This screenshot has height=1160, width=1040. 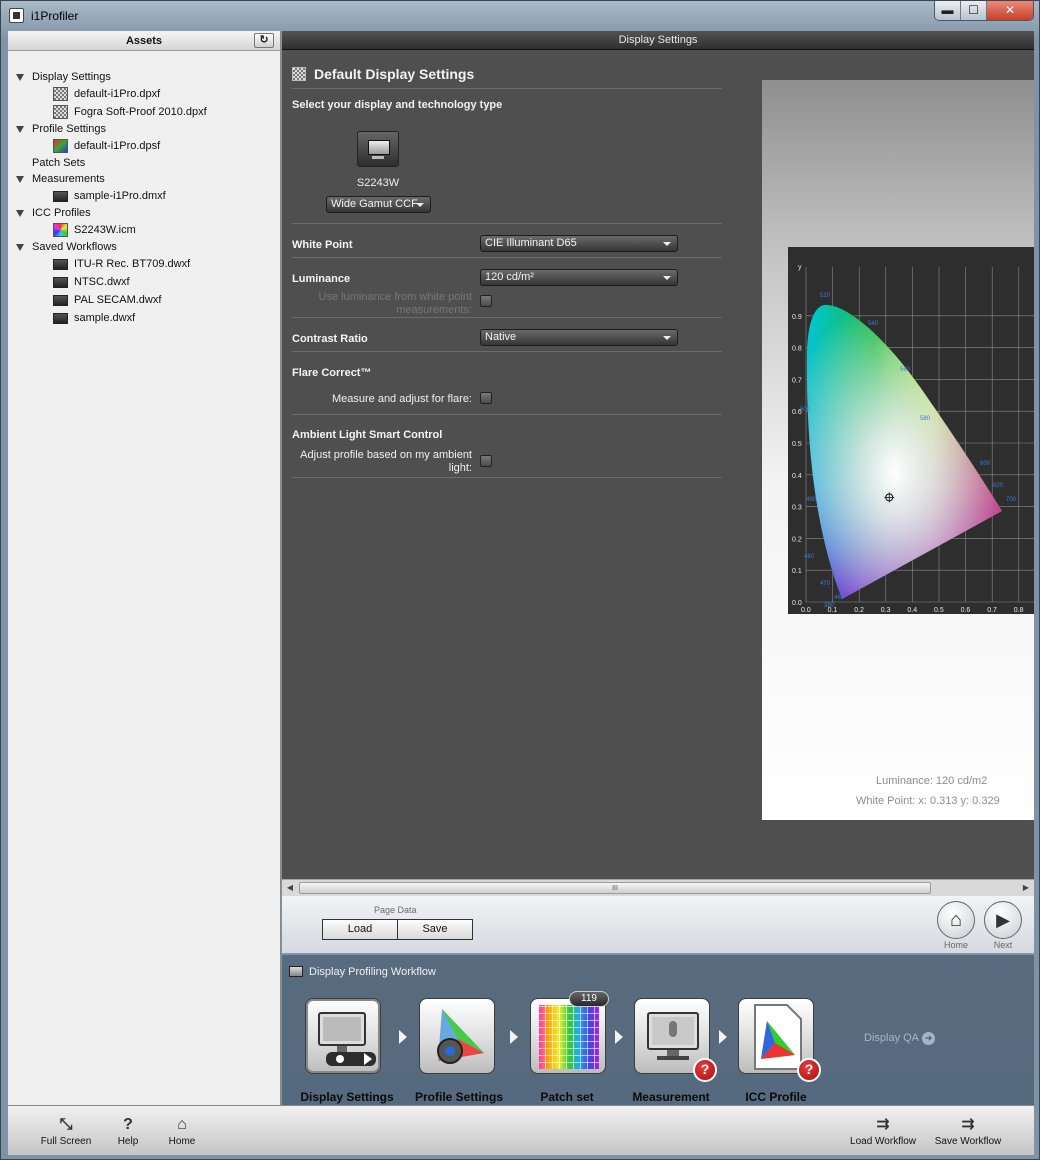 I want to click on tree-item: sample-i1Pro.dmxf, so click(x=144, y=196).